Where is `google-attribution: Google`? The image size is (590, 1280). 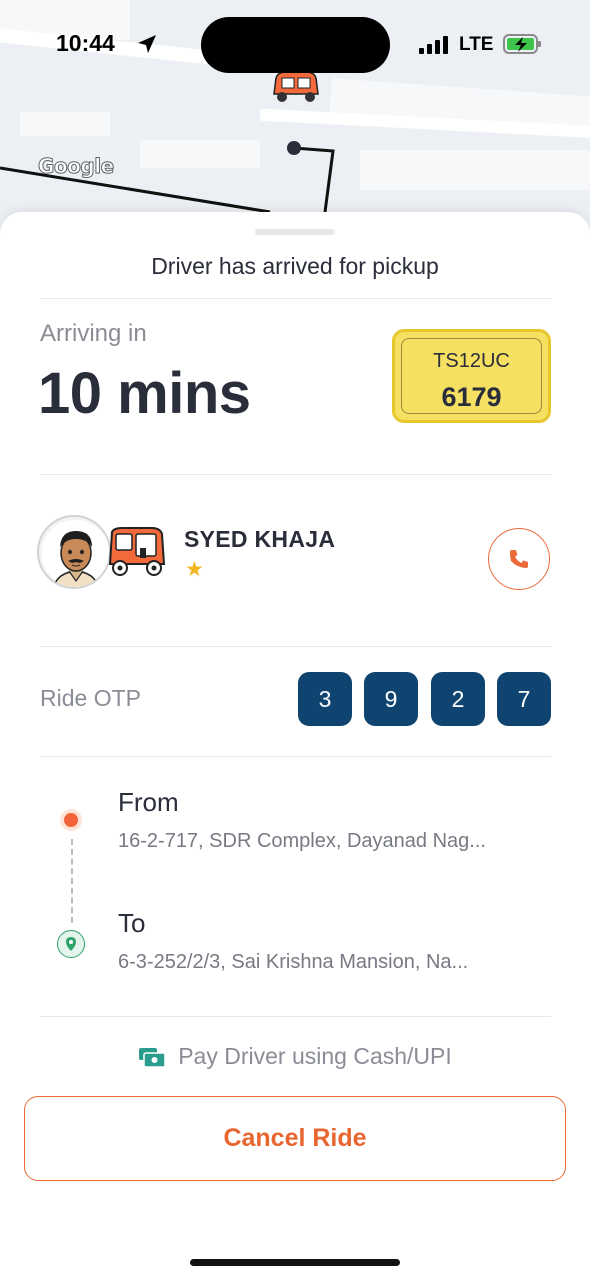 google-attribution: Google is located at coordinates (76, 166).